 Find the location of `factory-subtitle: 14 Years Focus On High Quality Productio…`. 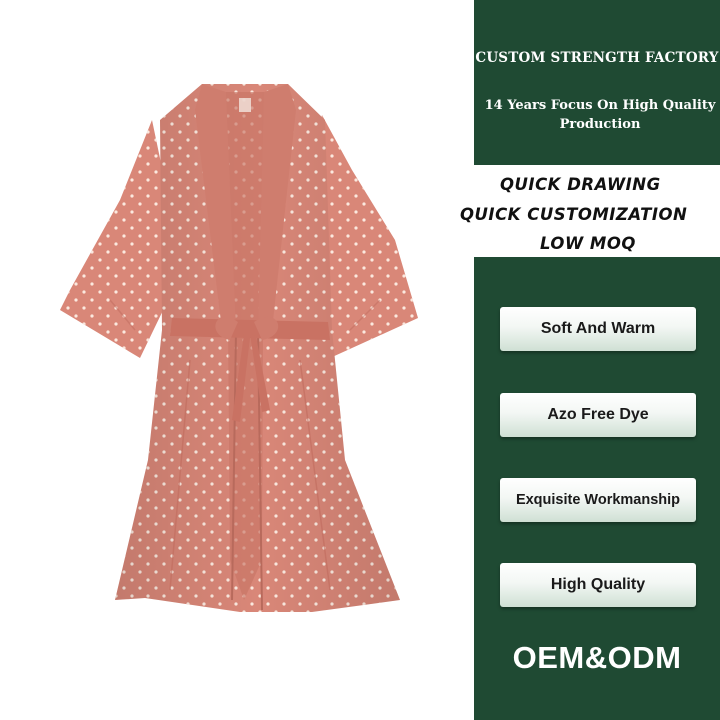

factory-subtitle: 14 Years Focus On High Quality Productio… is located at coordinates (600, 115).